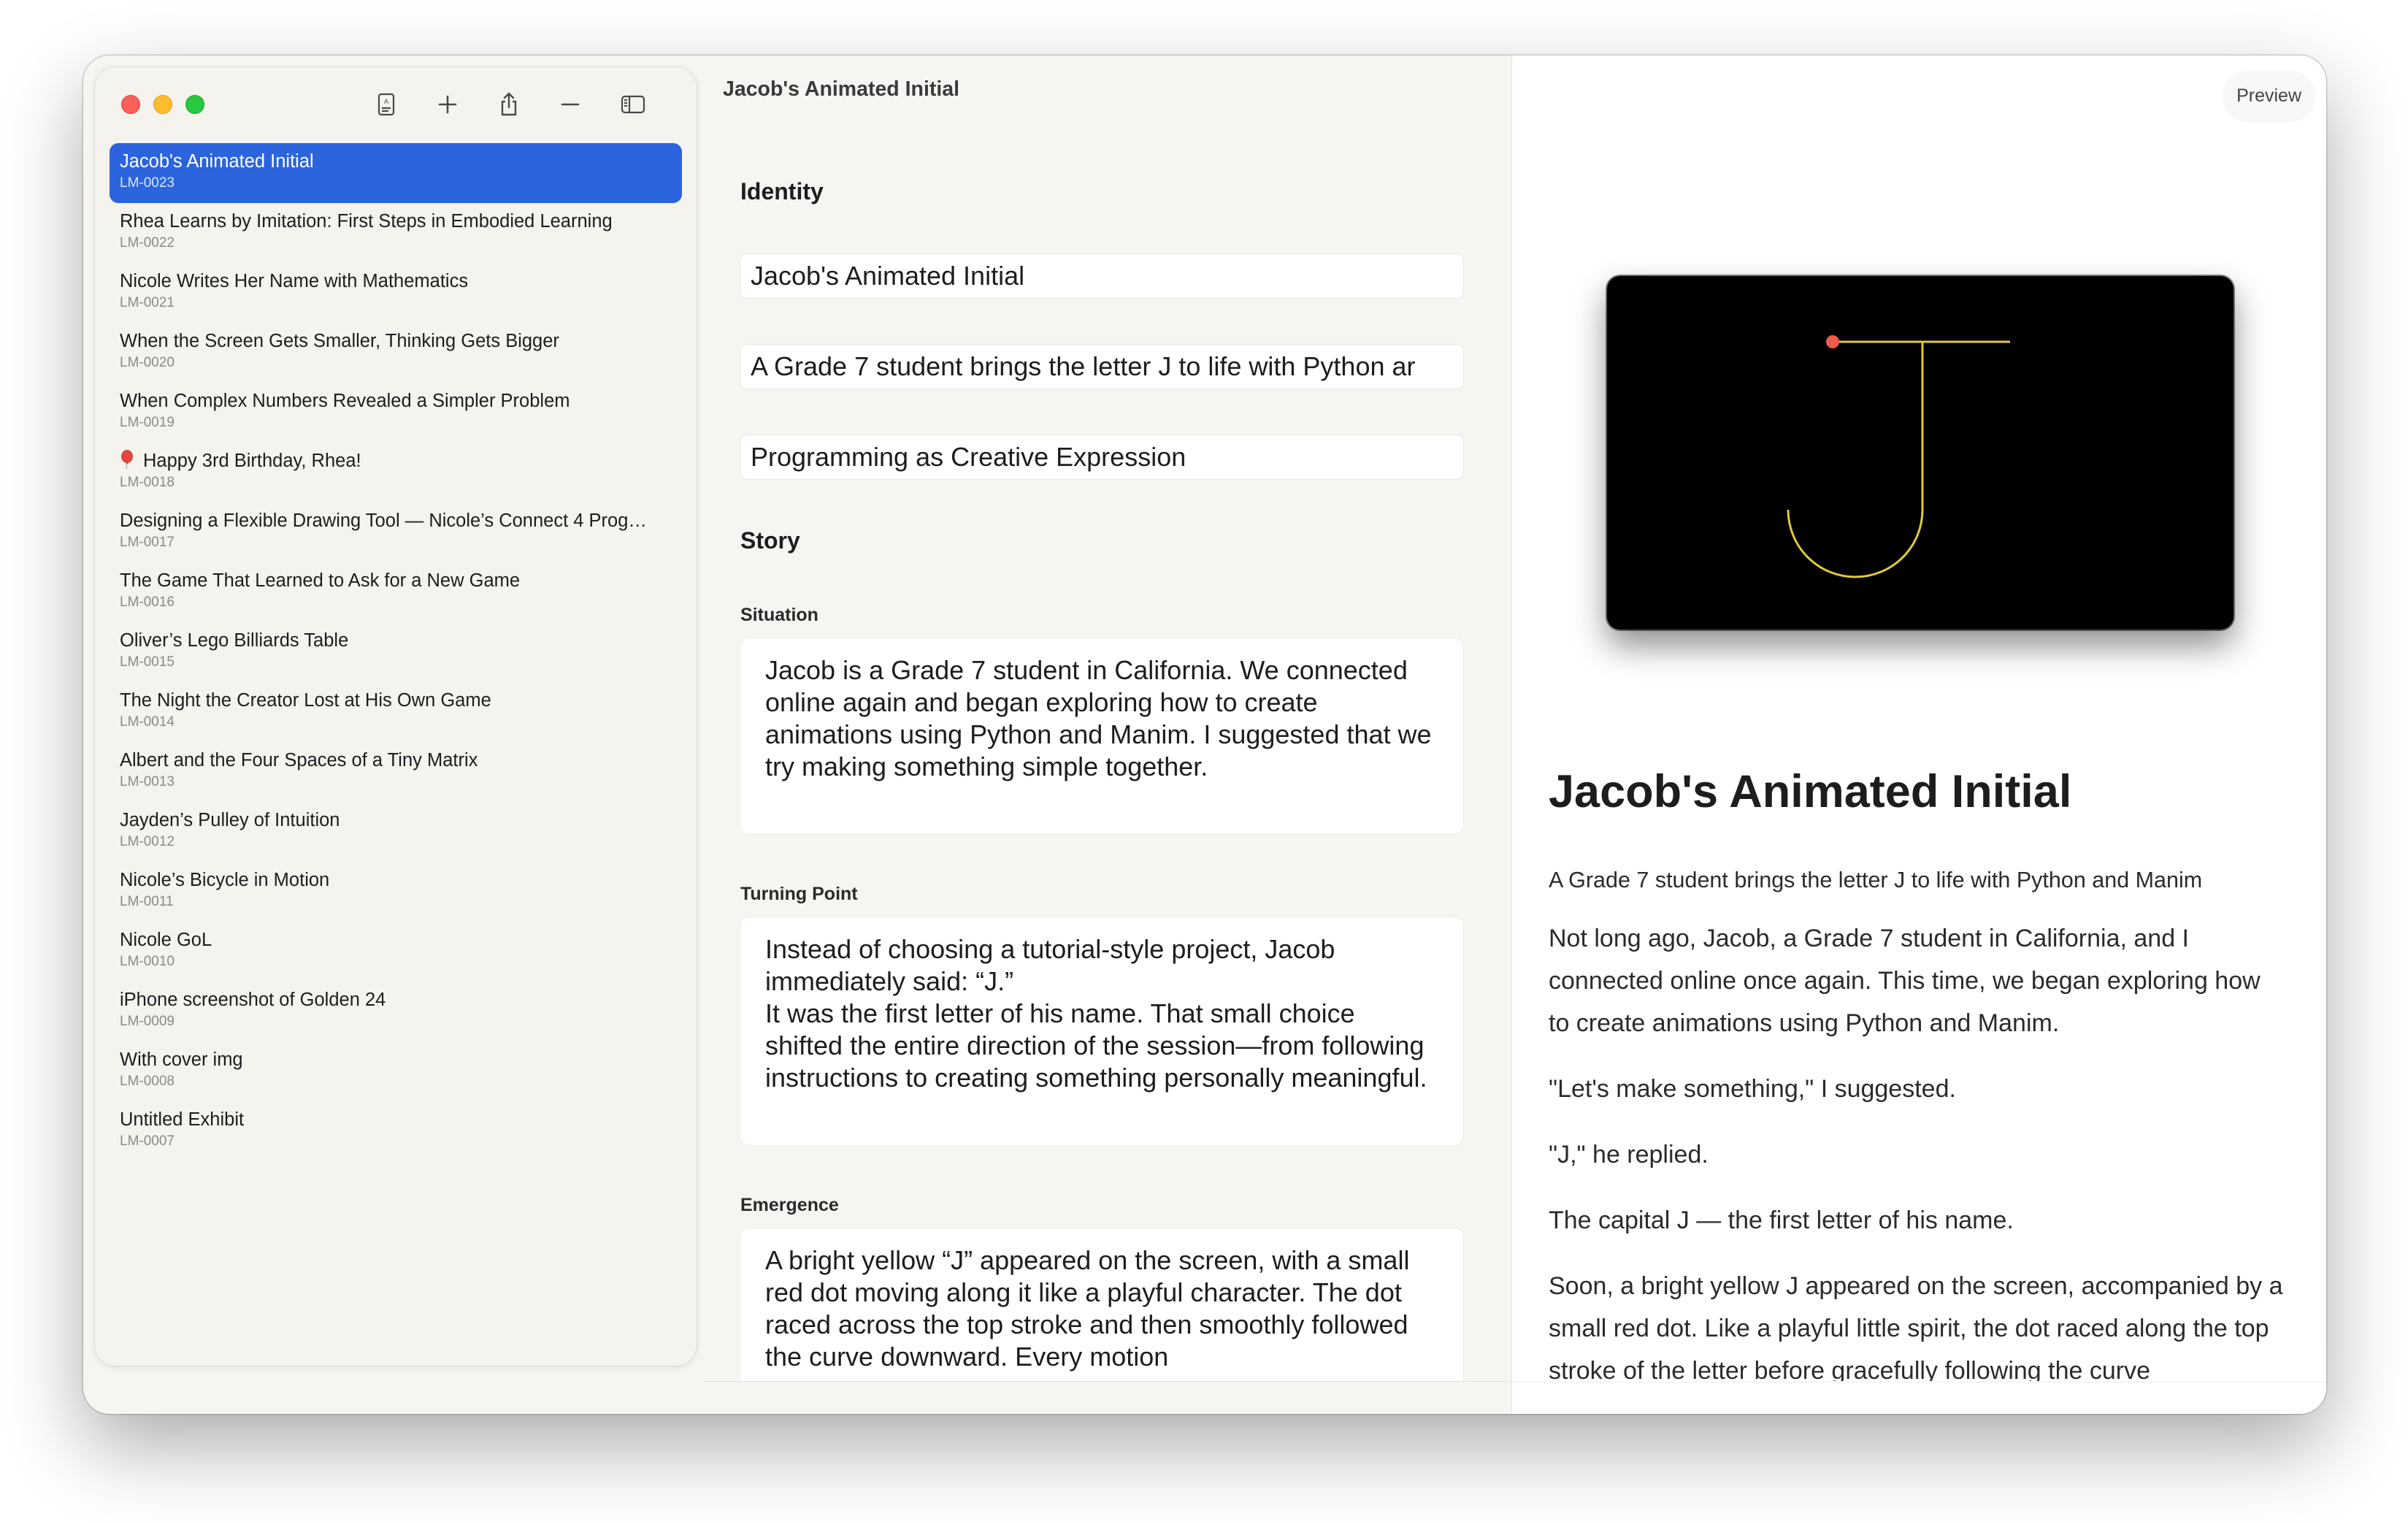 The image size is (2408, 1522). Describe the element at coordinates (294, 281) in the screenshot. I see `sidebar-item-label: Nicole Writes Her Name with Mathematics` at that location.